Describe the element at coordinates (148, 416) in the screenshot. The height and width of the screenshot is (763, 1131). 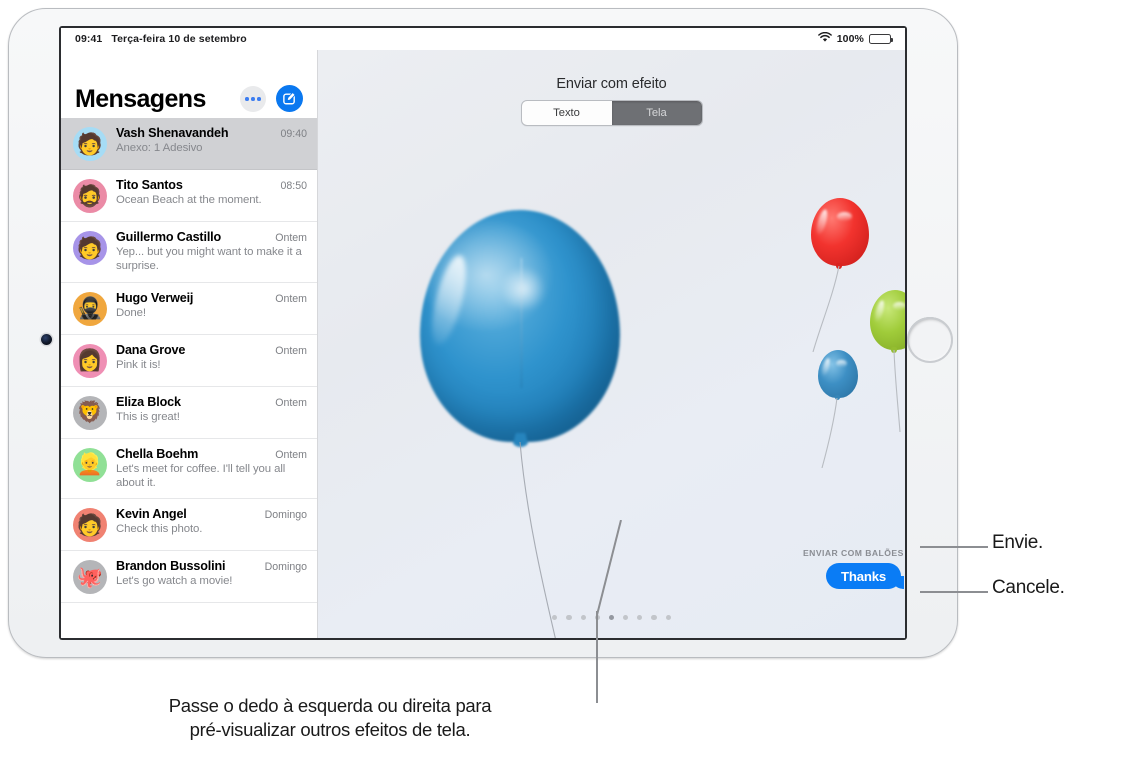
I see `conversation-preview: This is great!` at that location.